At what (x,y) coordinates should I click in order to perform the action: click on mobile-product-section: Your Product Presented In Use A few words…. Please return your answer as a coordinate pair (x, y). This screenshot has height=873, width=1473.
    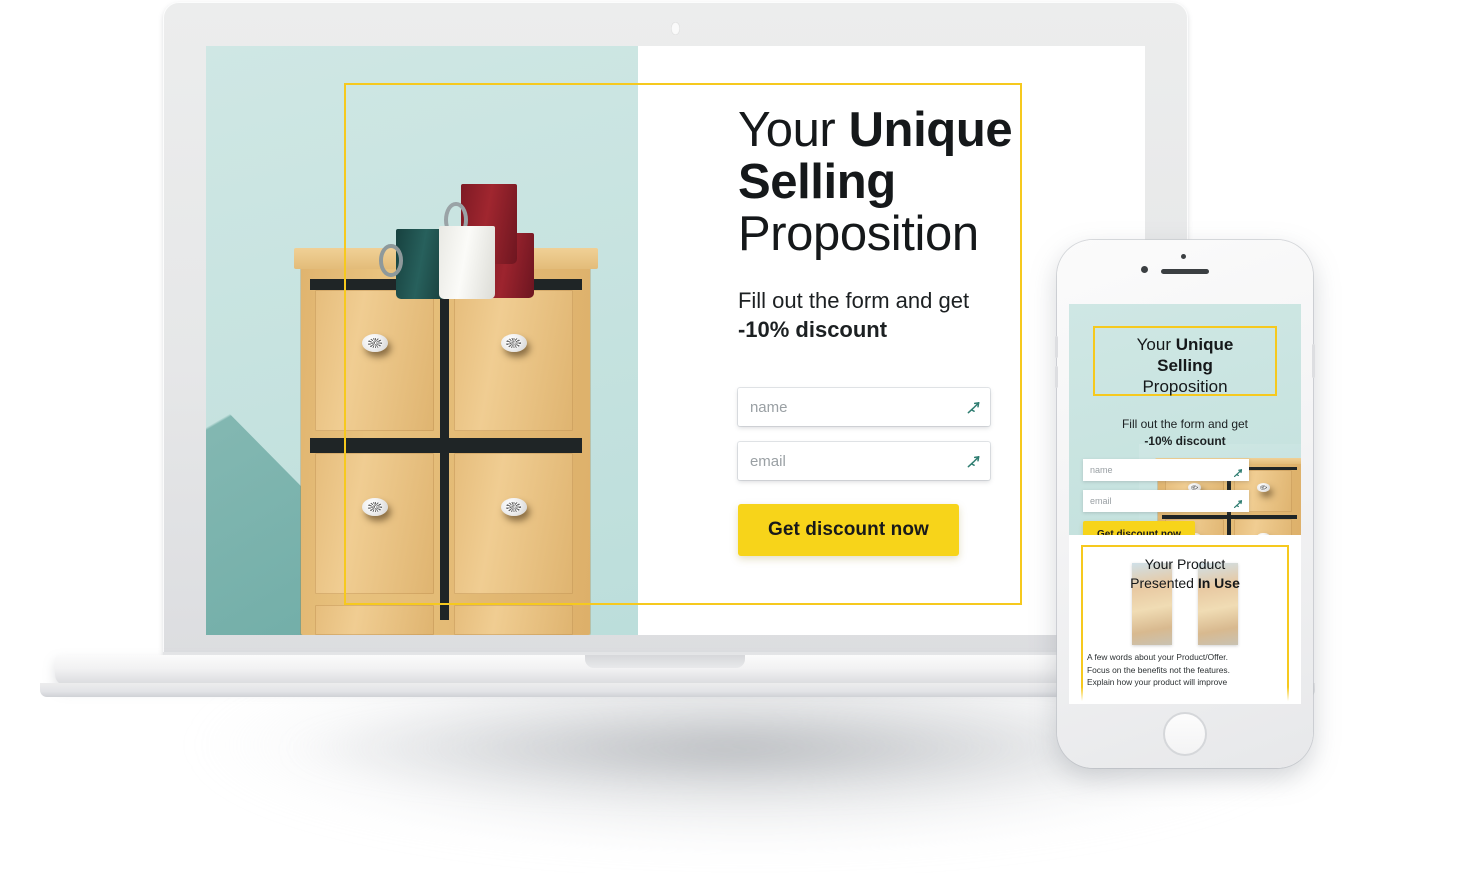
    Looking at the image, I should click on (1185, 619).